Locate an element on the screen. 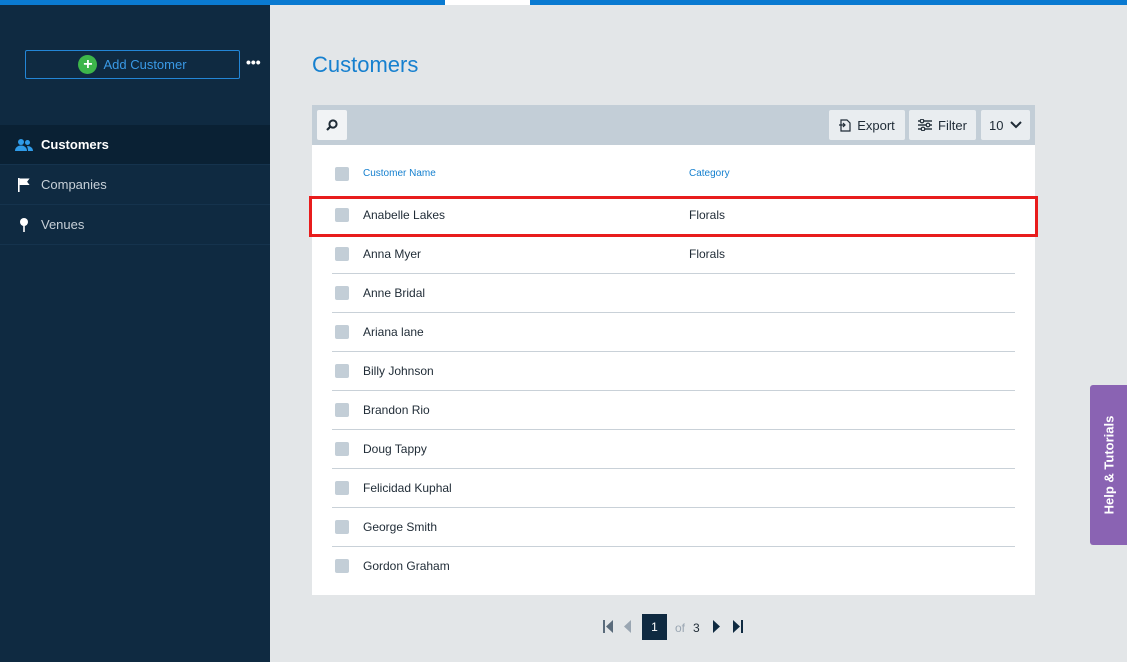 Image resolution: width=1127 pixels, height=662 pixels. table-row: Felicidad Kuphal is located at coordinates (673, 488).